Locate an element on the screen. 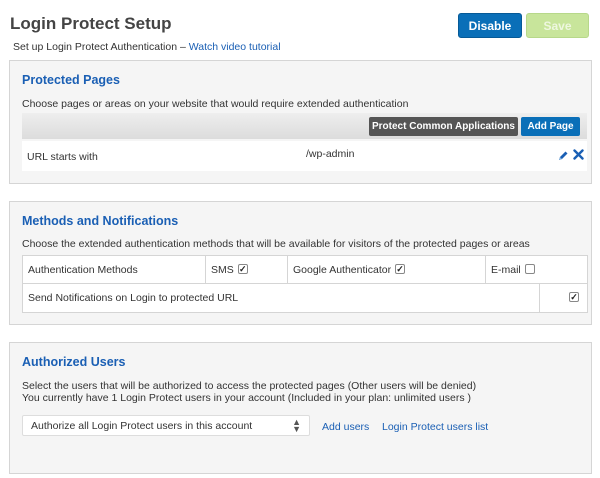 Image resolution: width=600 pixels, height=478 pixels. protected-pages-toolbar: Protect Common Applications Add Page is located at coordinates (304, 126).